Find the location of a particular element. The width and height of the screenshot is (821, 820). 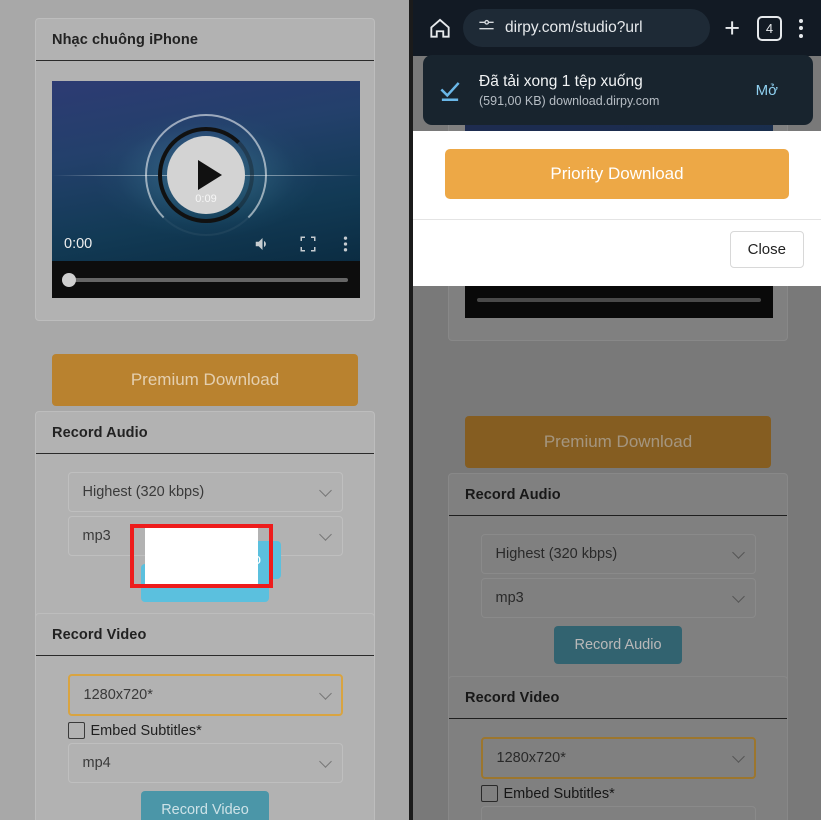

url-bar: dirpy.com/studio?url is located at coordinates (587, 28).